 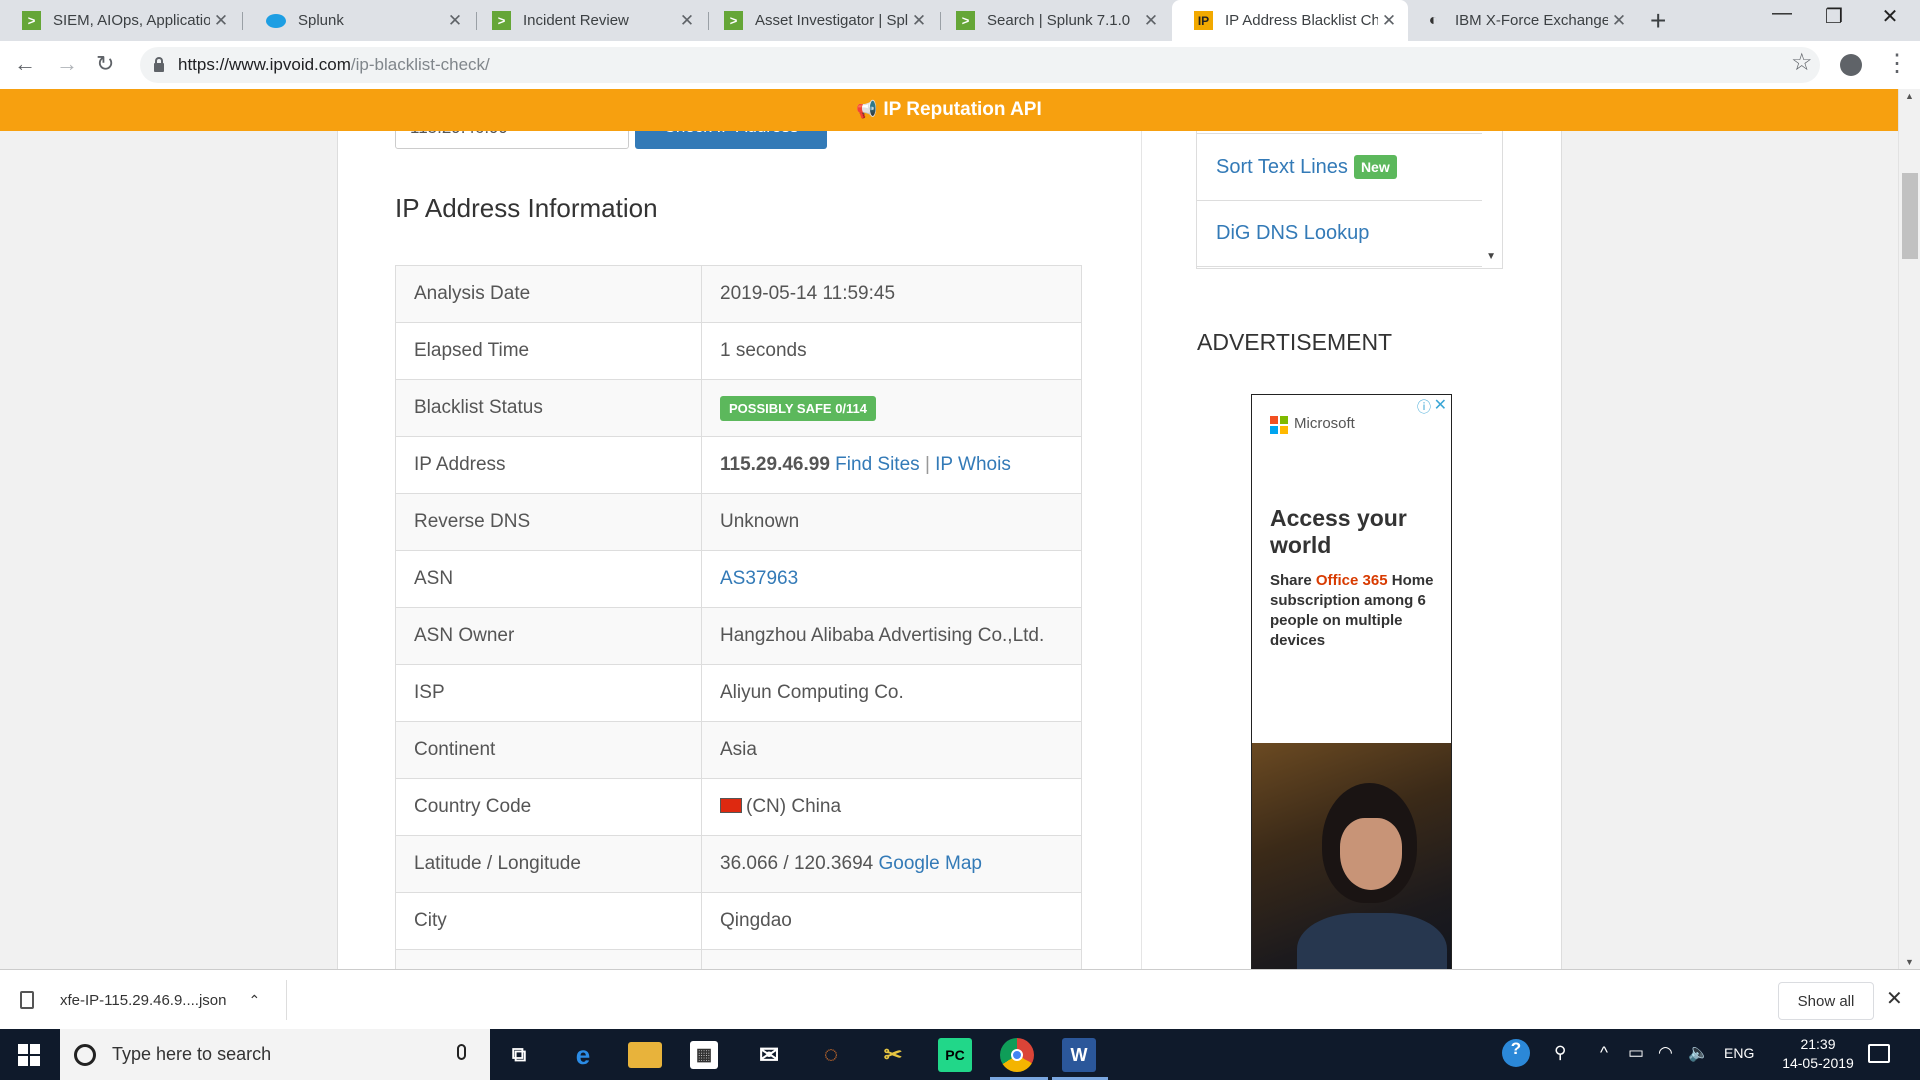 What do you see at coordinates (192, 1054) in the screenshot?
I see `search-placeholder: Type here to search` at bounding box center [192, 1054].